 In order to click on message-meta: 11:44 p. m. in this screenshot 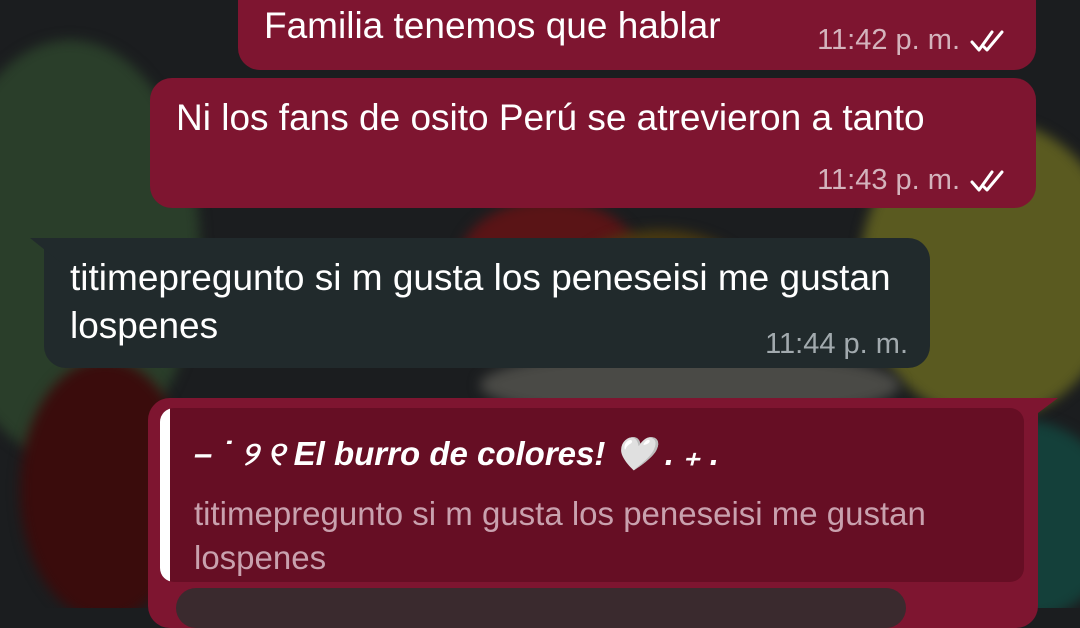, I will do `click(836, 344)`.